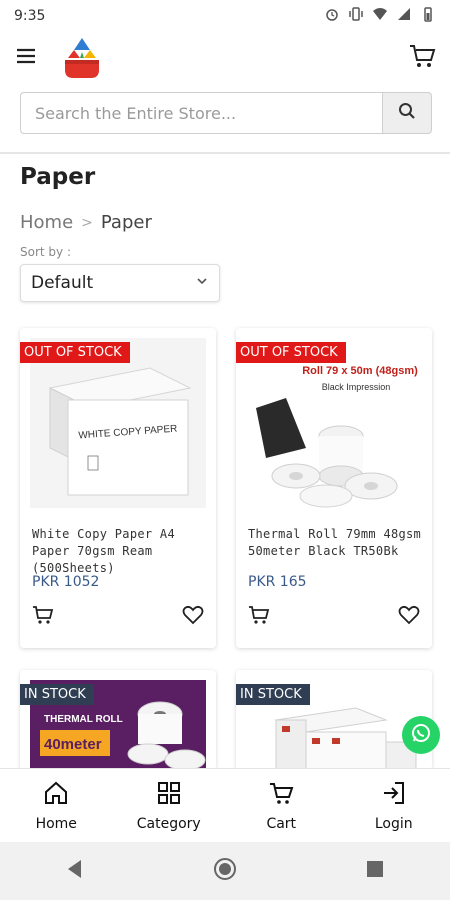  I want to click on nav-login: Login, so click(394, 805).